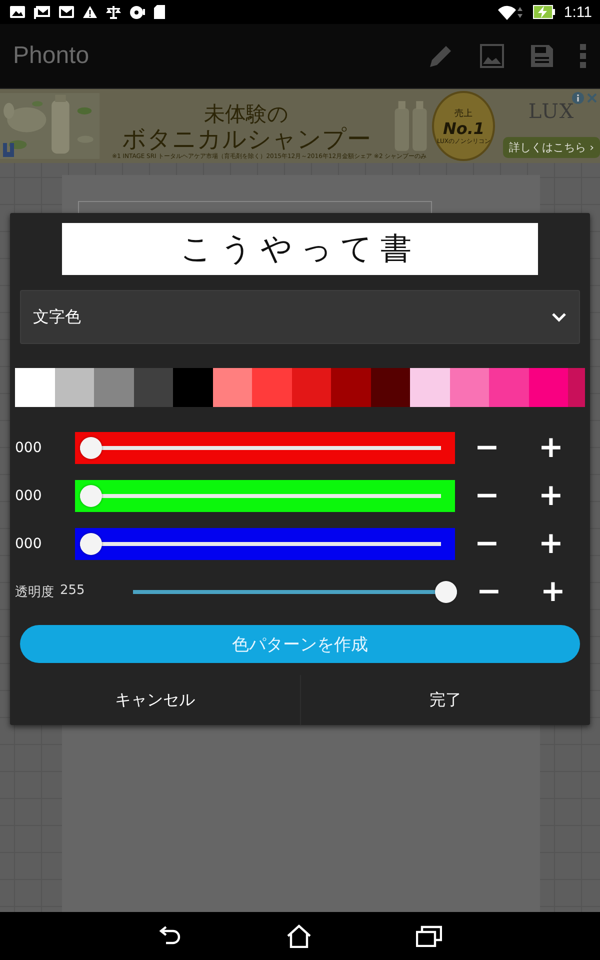 The width and height of the screenshot is (600, 960). What do you see at coordinates (34, 592) in the screenshot?
I see `slider-label: 透明度` at bounding box center [34, 592].